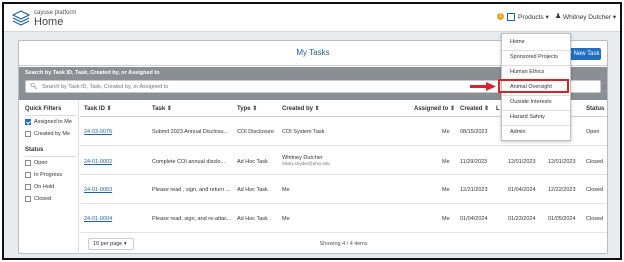  I want to click on filter-label: Created by Me, so click(52, 134).